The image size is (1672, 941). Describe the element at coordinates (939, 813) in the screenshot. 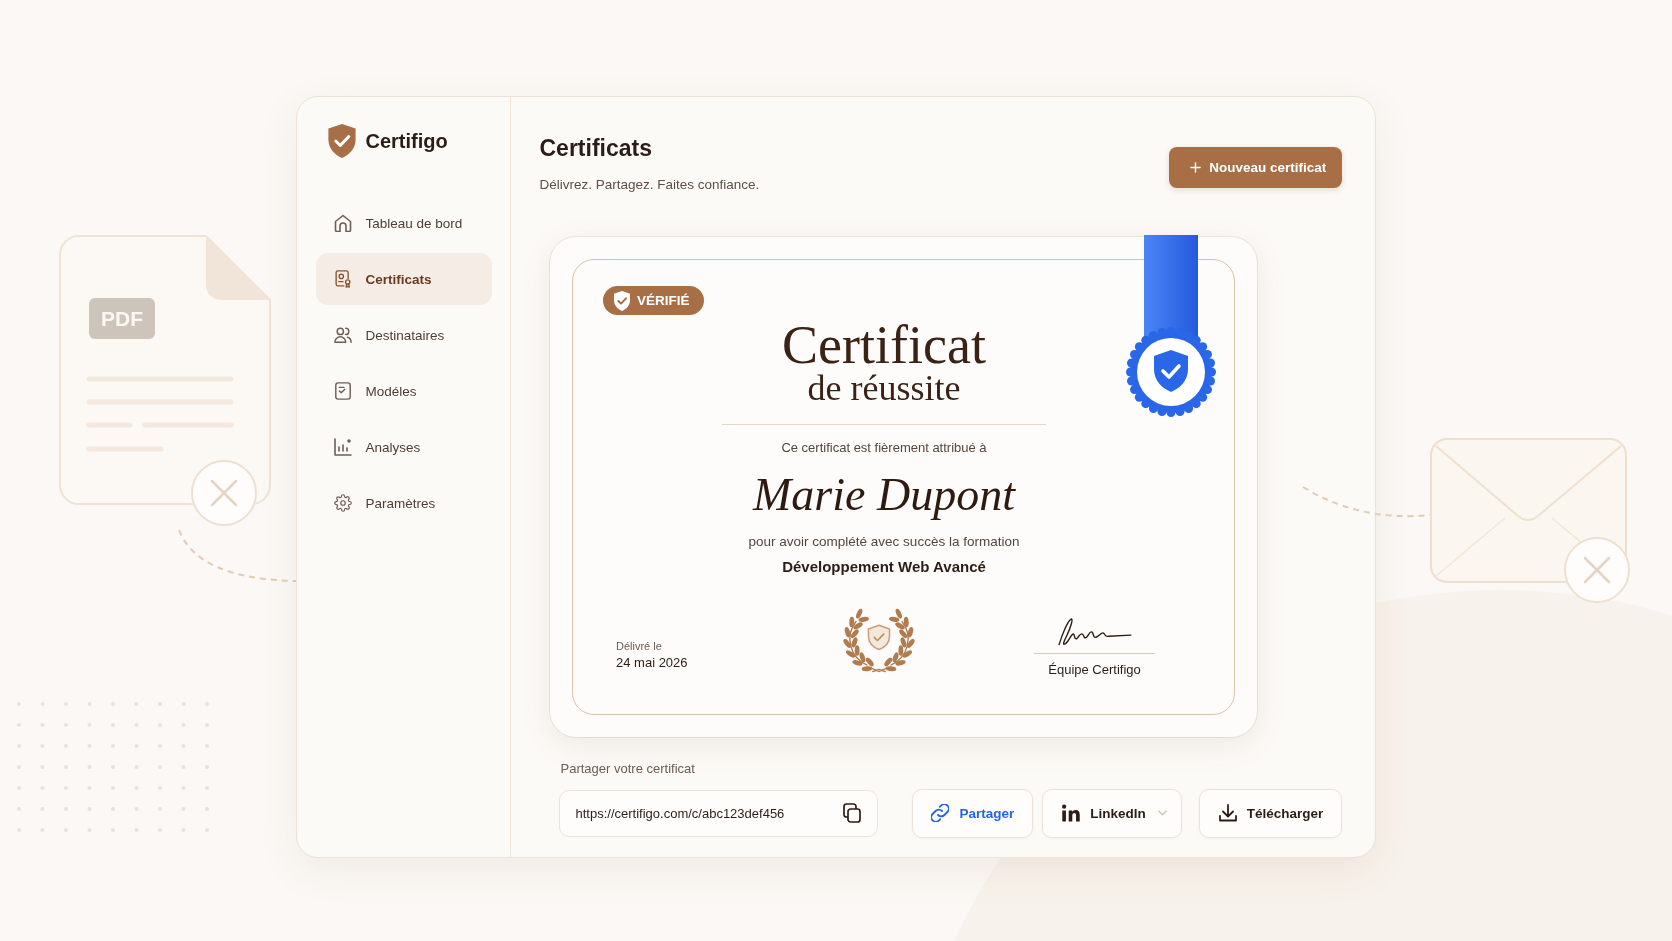

I see `link-icon` at that location.